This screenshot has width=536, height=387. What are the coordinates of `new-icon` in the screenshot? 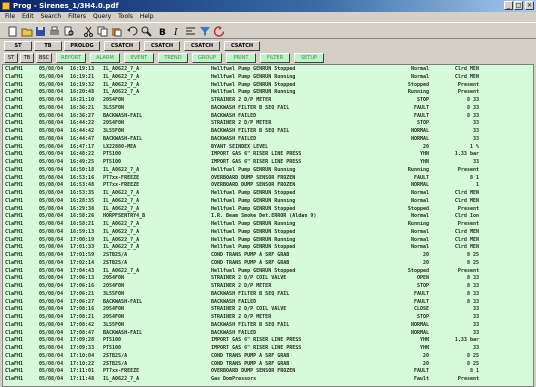 It's located at (13, 31).